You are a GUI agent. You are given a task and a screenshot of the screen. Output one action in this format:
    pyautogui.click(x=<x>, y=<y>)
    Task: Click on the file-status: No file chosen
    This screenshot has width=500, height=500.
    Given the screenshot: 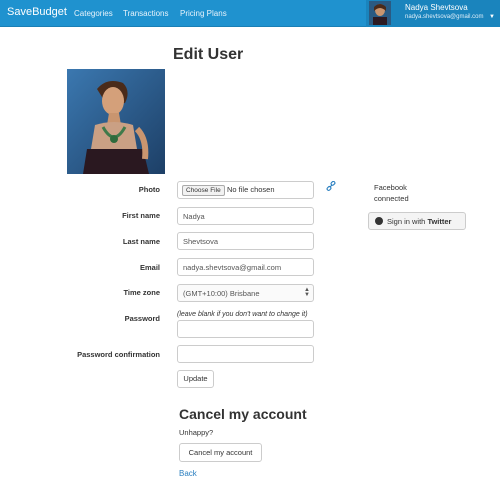 What is the action you would take?
    pyautogui.click(x=251, y=189)
    